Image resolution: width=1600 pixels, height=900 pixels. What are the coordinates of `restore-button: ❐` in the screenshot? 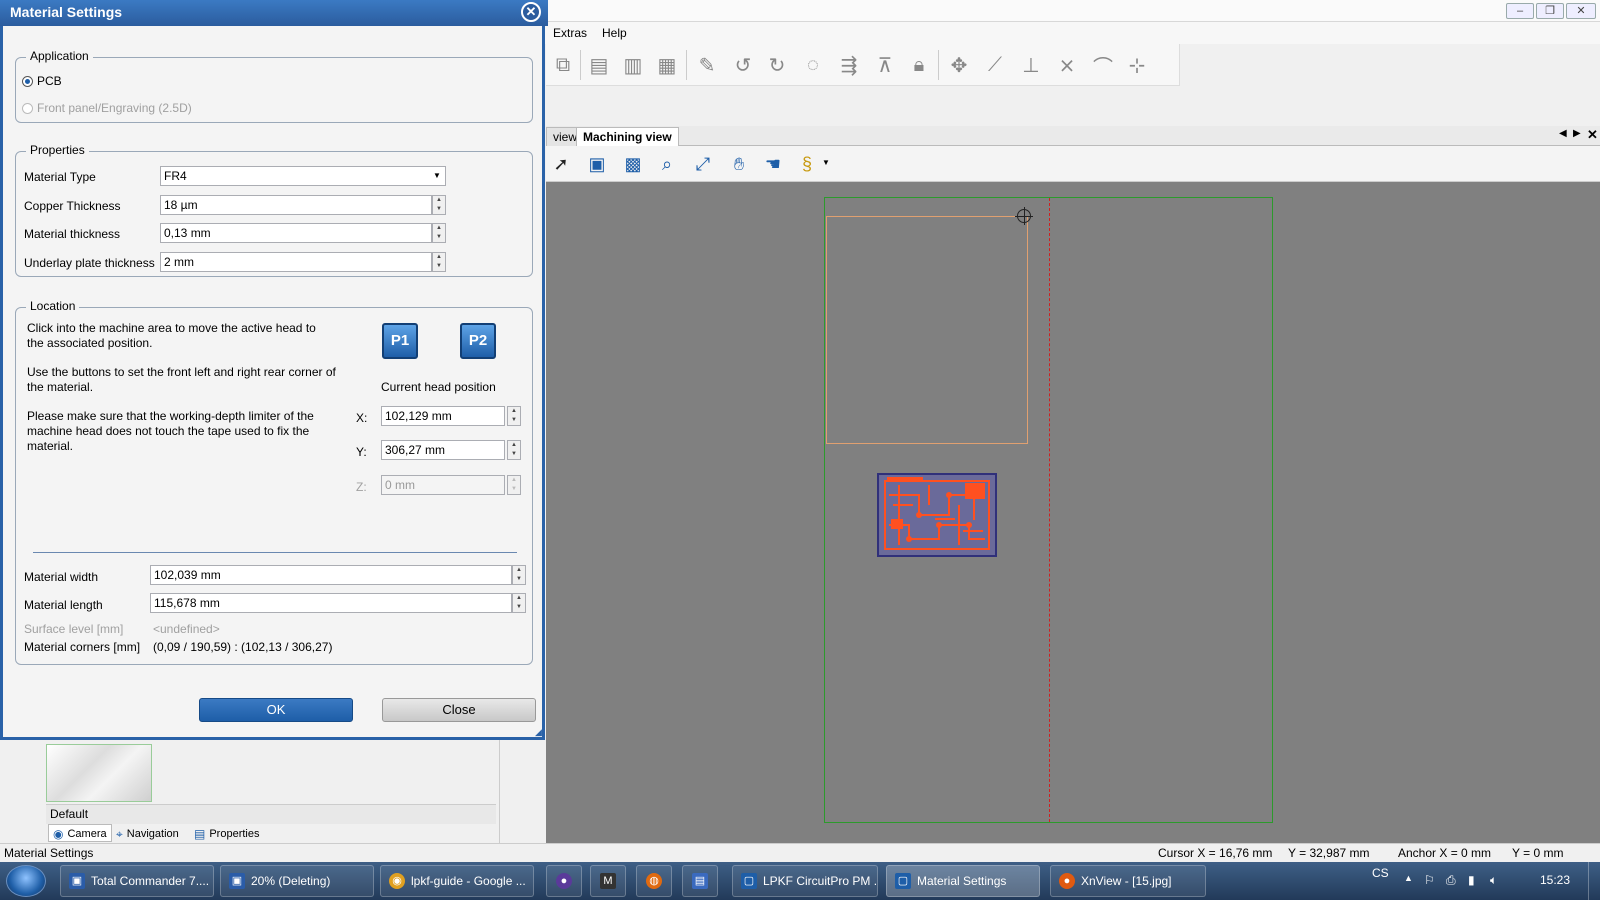 It's located at (1550, 11).